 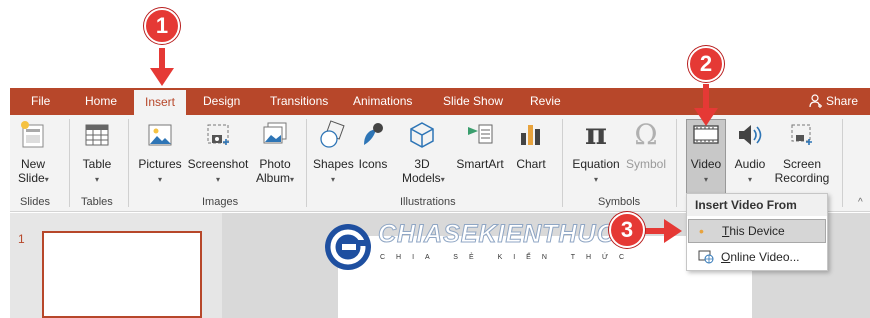 I want to click on step-marker-3: 3, so click(x=627, y=230).